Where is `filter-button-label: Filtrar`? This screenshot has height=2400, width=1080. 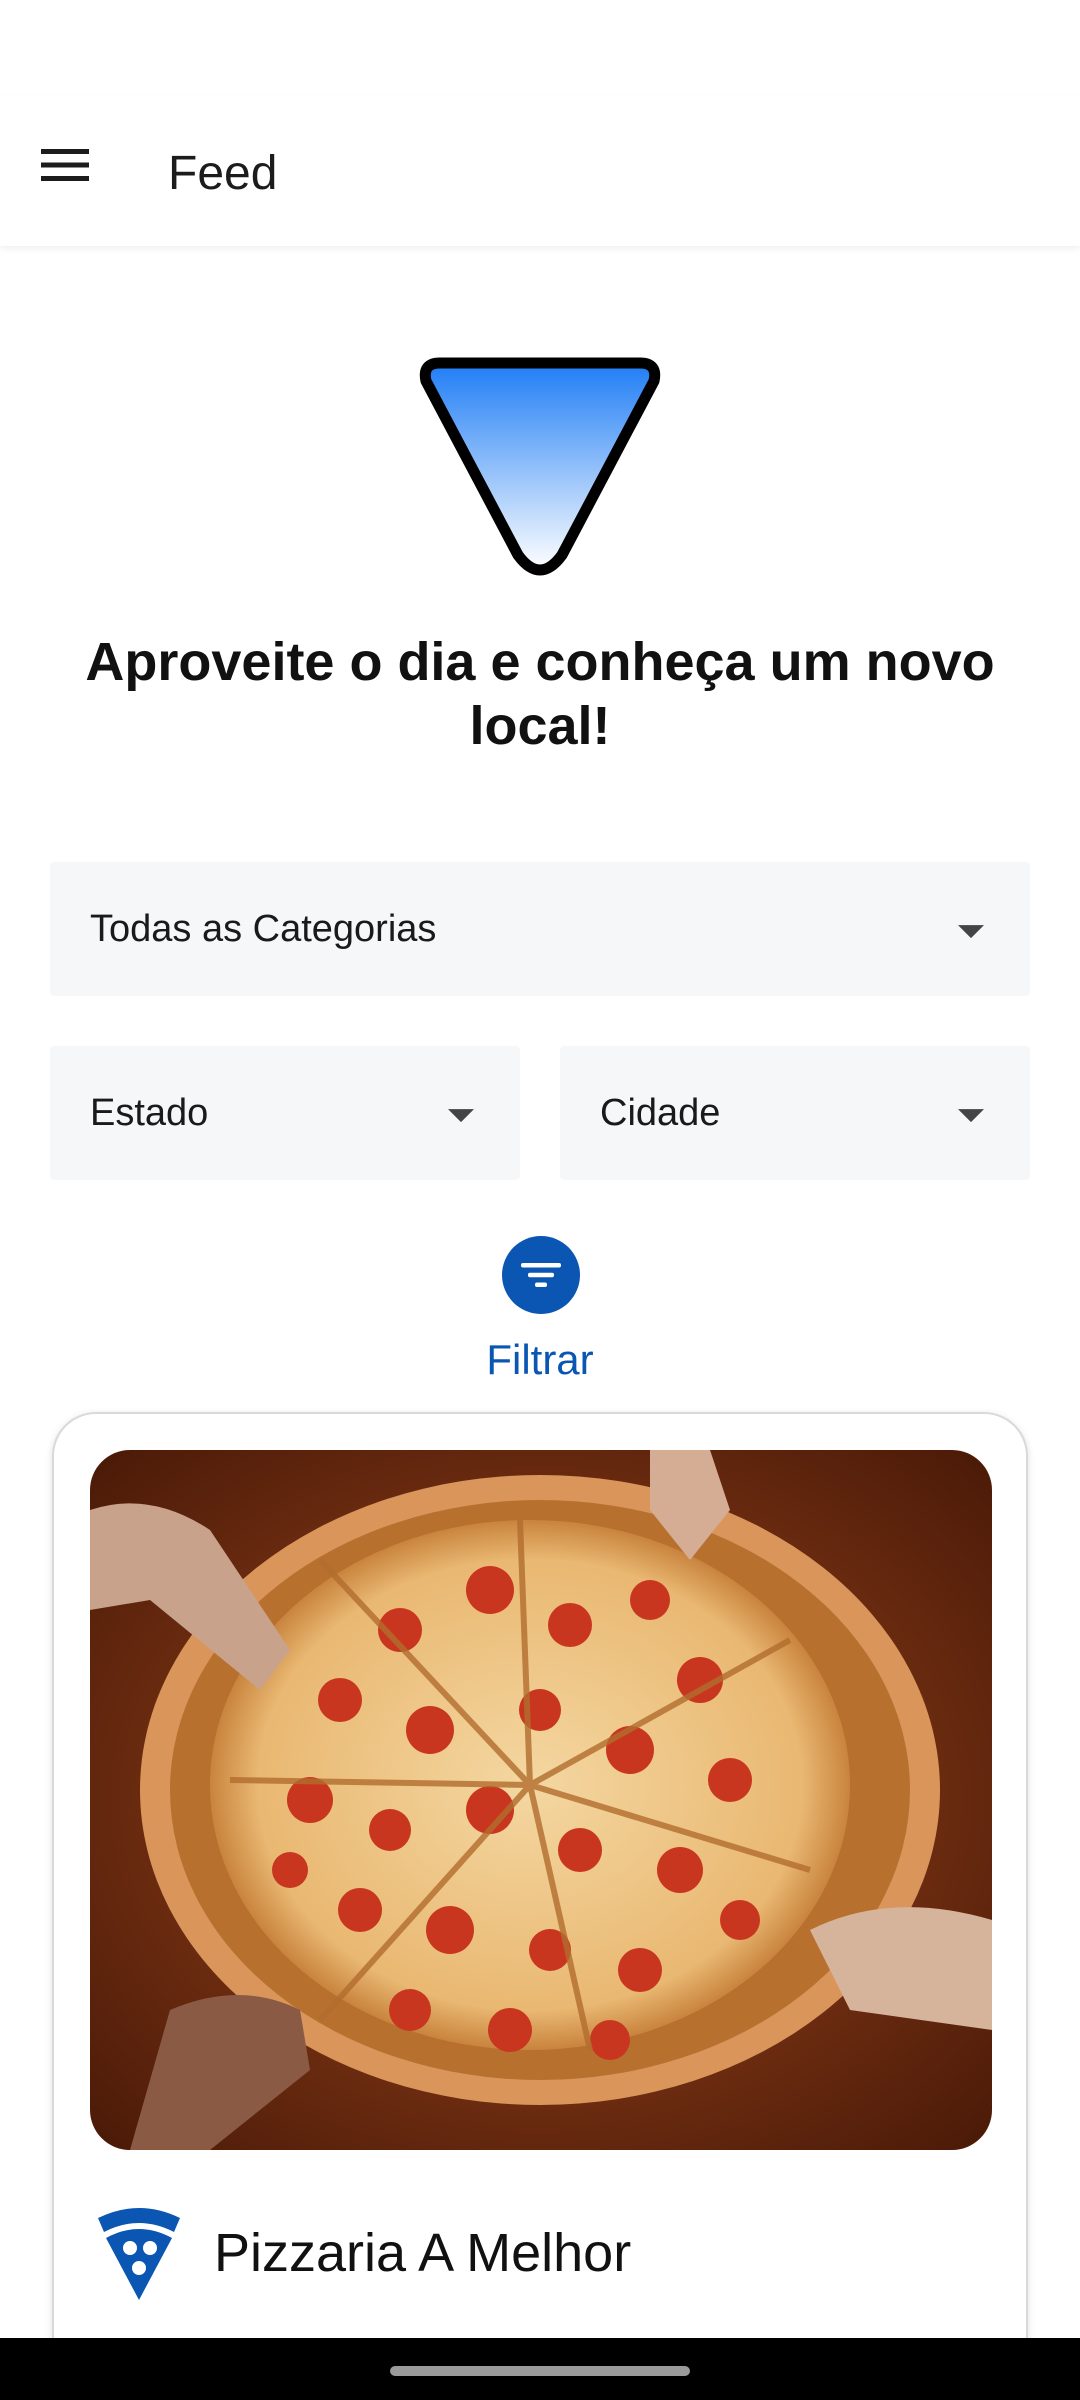 filter-button-label: Filtrar is located at coordinates (540, 1359).